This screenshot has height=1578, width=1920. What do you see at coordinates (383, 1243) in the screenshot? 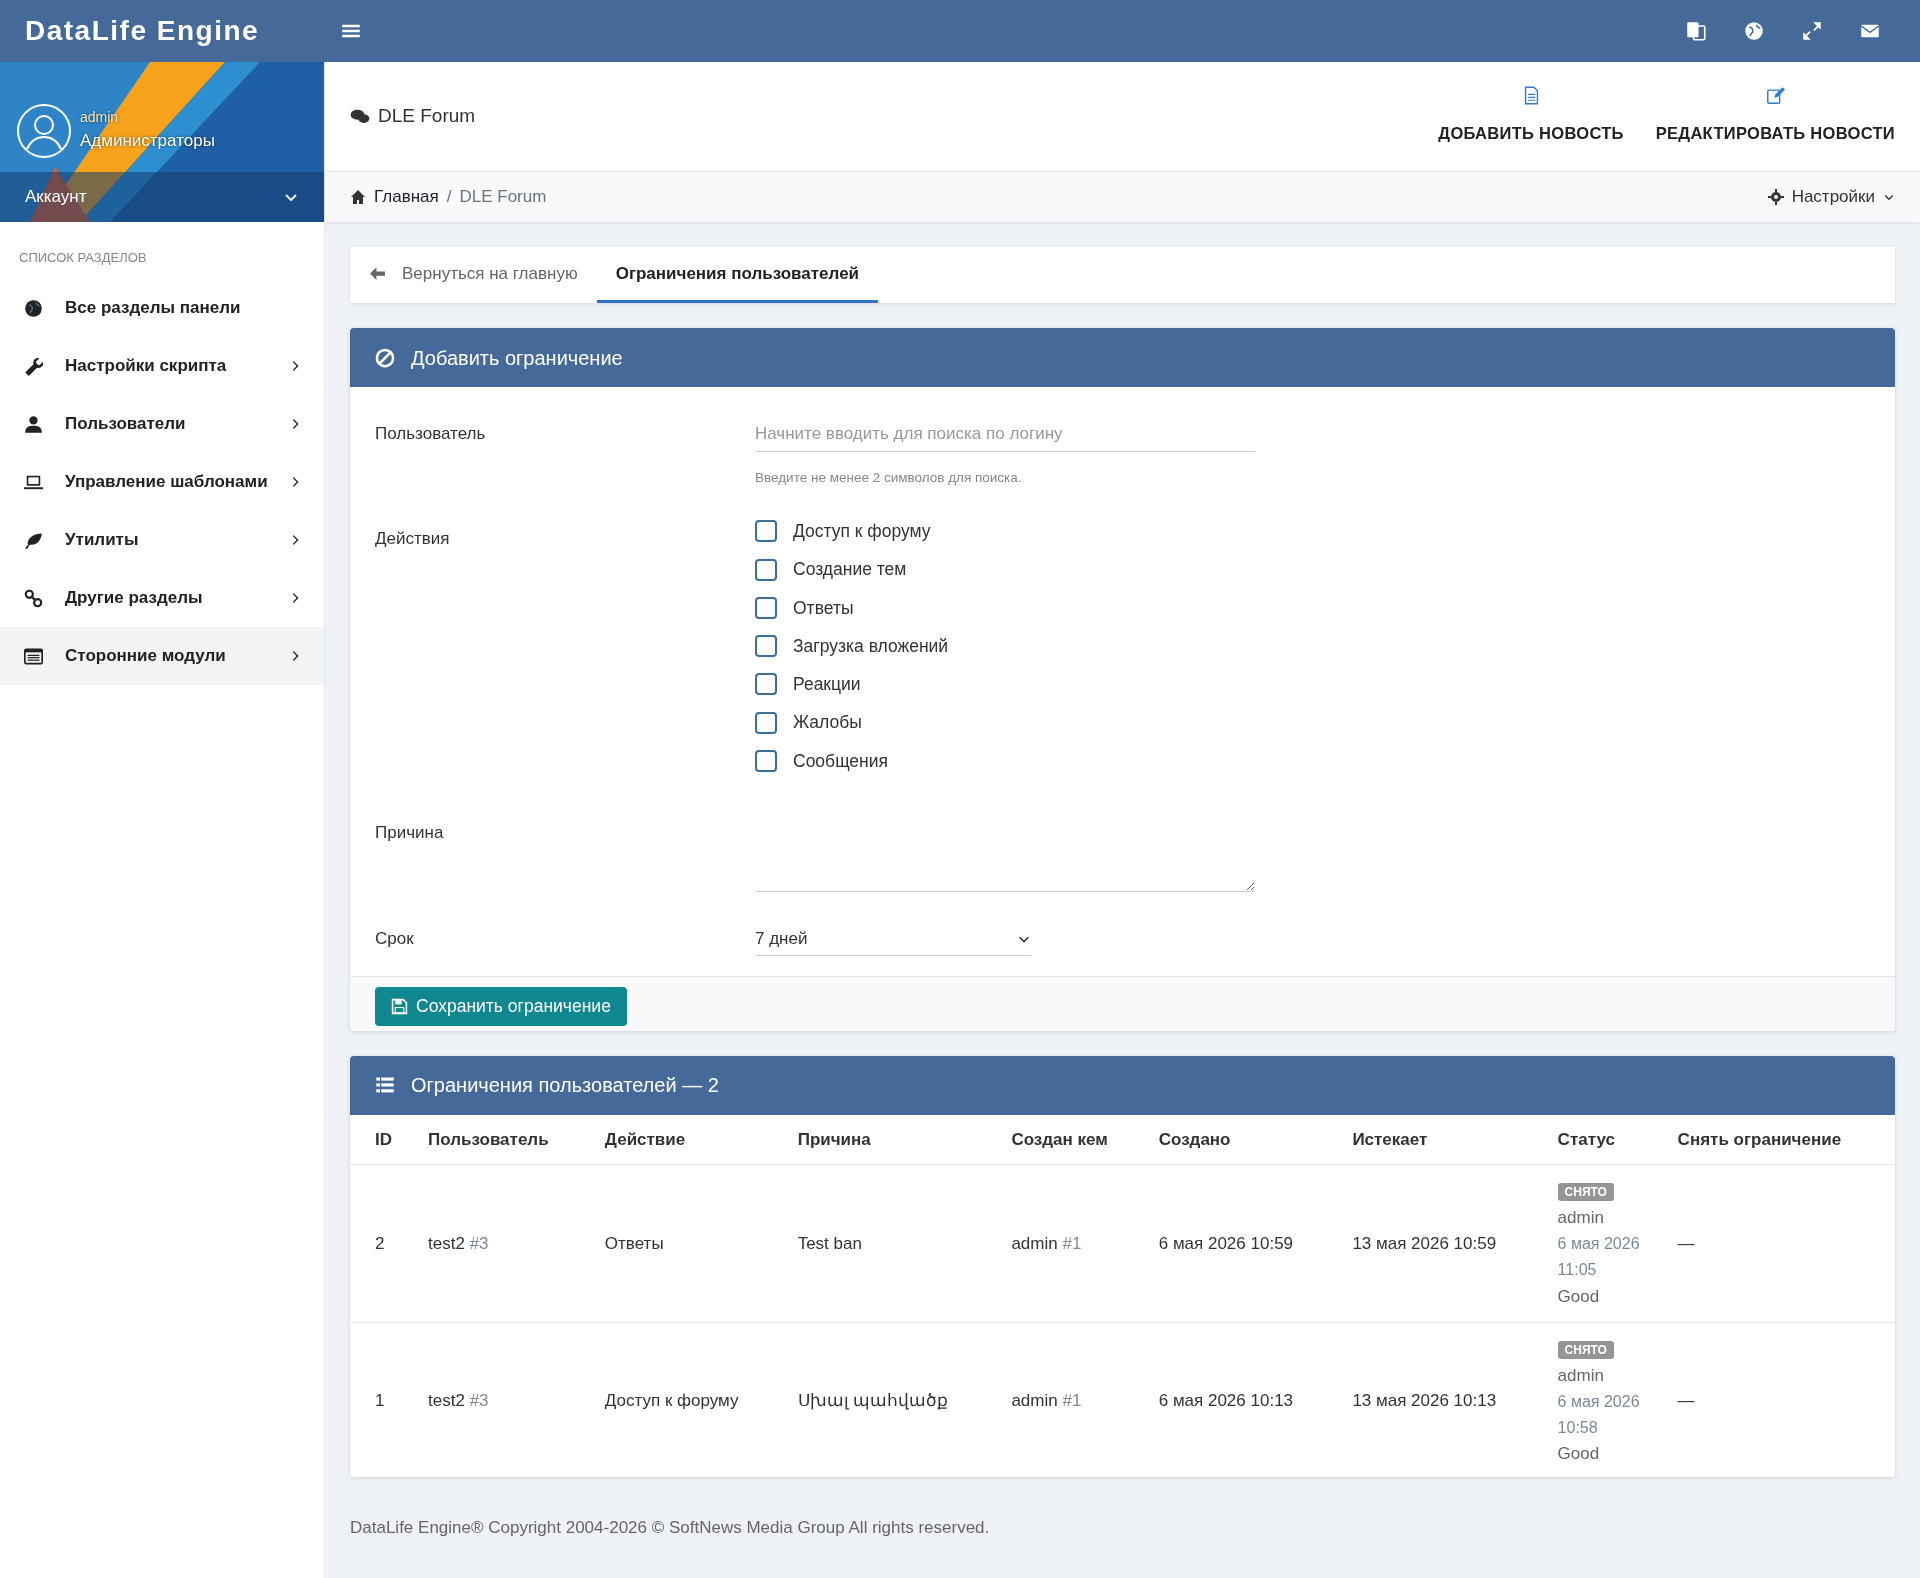
I see `table-cell: 2` at bounding box center [383, 1243].